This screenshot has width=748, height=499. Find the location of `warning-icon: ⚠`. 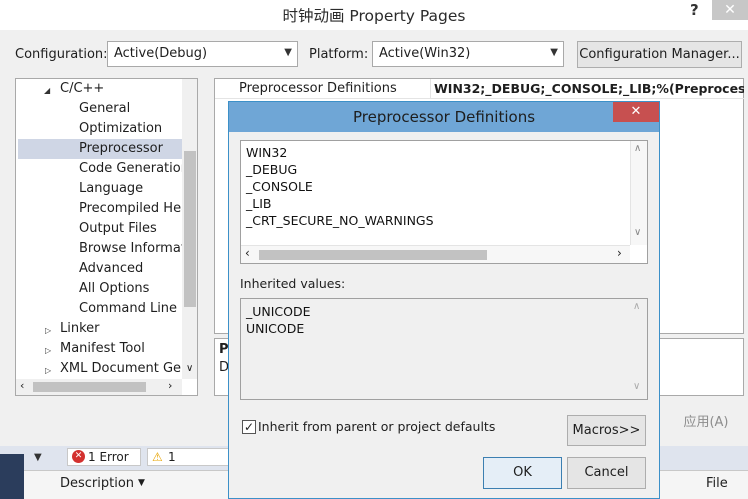

warning-icon: ⚠ is located at coordinates (157, 457).